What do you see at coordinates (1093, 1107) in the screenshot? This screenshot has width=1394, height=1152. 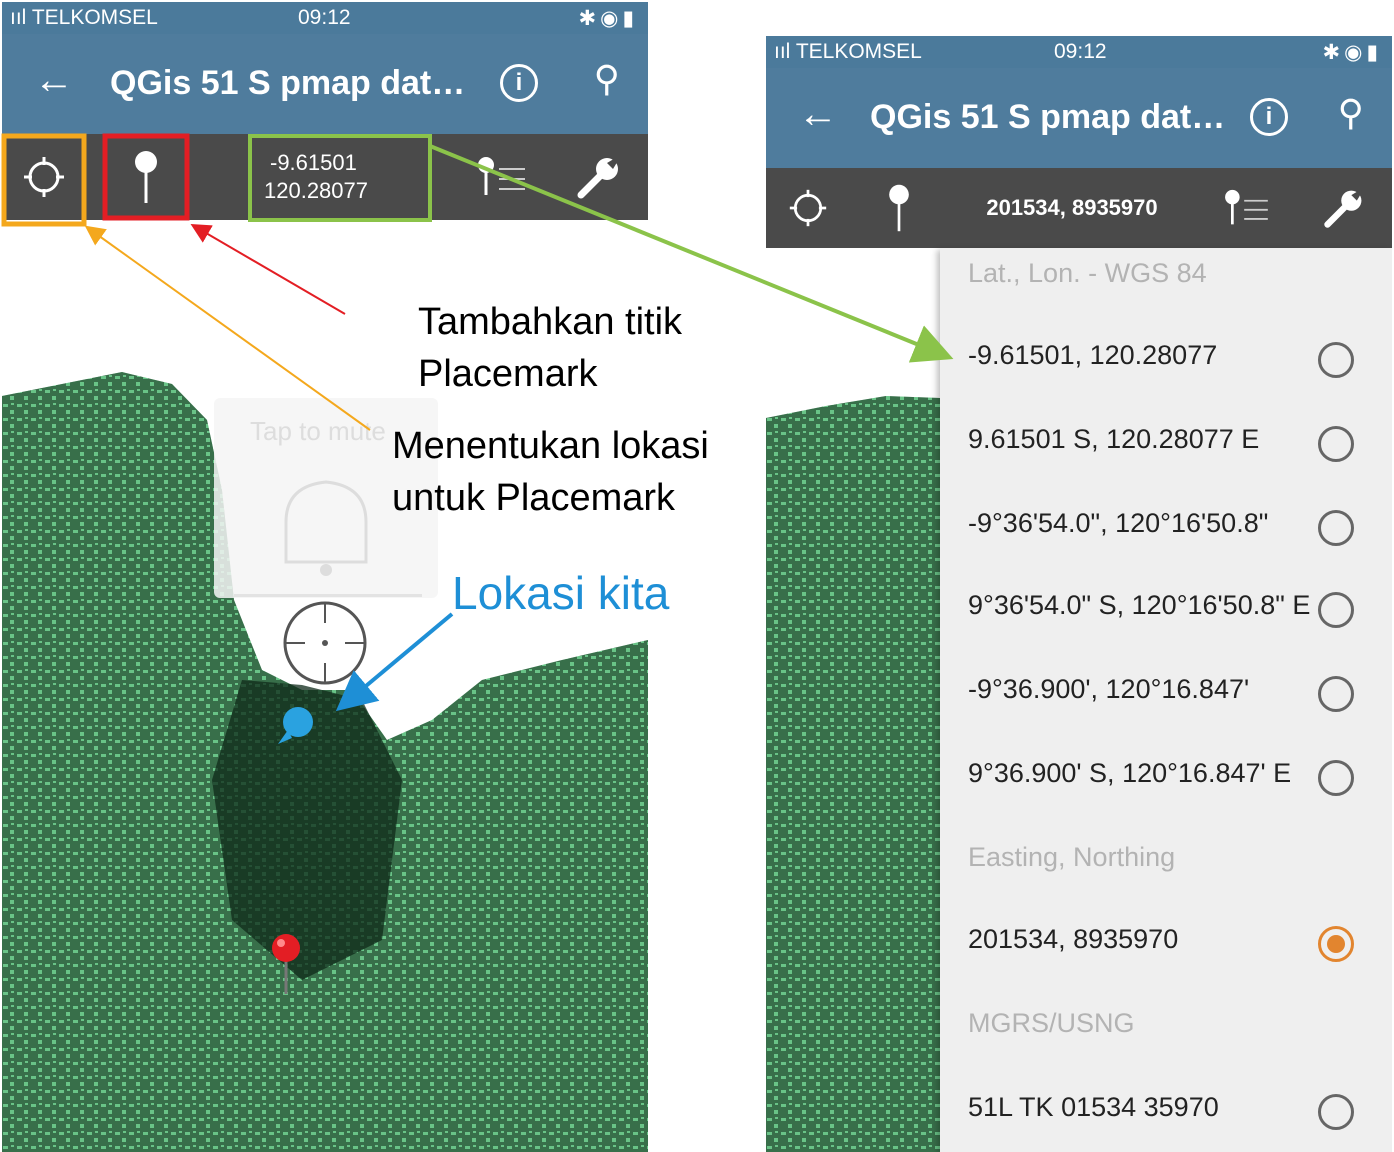 I see `option-label: 51L TK 01534 35970` at bounding box center [1093, 1107].